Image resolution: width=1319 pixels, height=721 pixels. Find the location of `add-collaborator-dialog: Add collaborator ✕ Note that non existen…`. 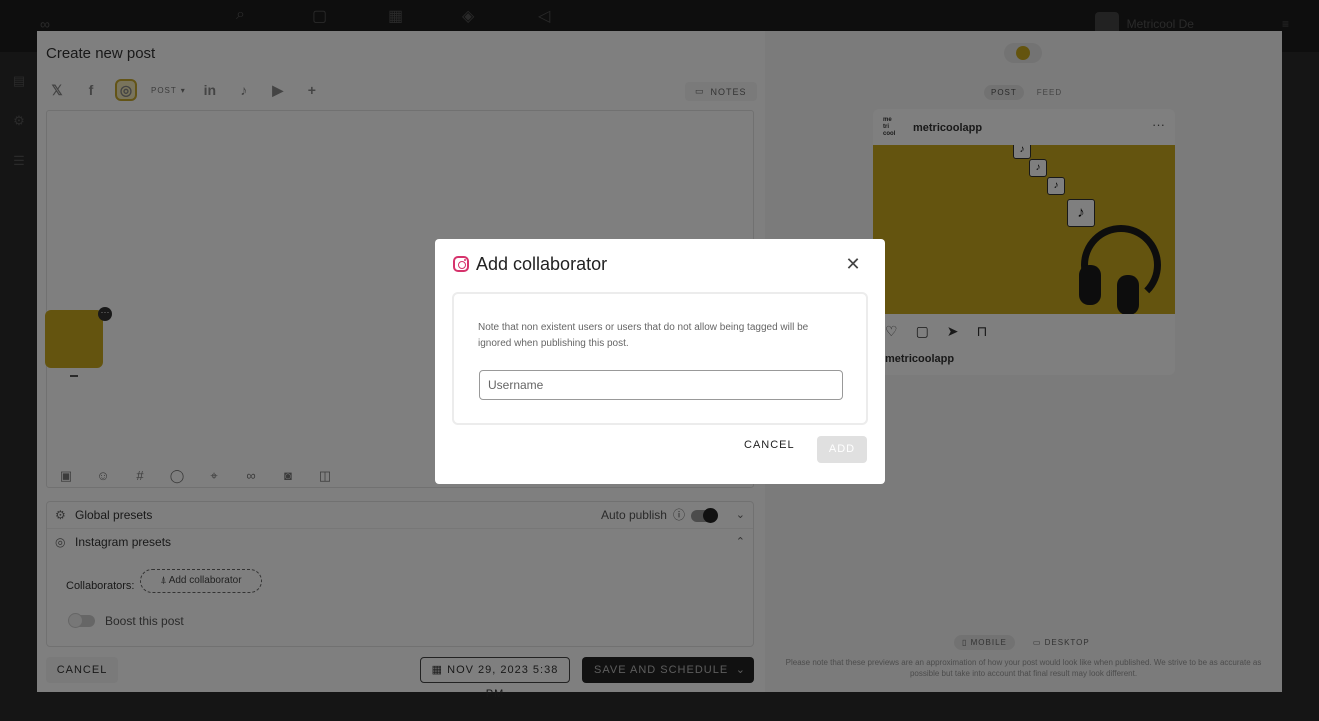

add-collaborator-dialog: Add collaborator ✕ Note that non existen… is located at coordinates (660, 361).